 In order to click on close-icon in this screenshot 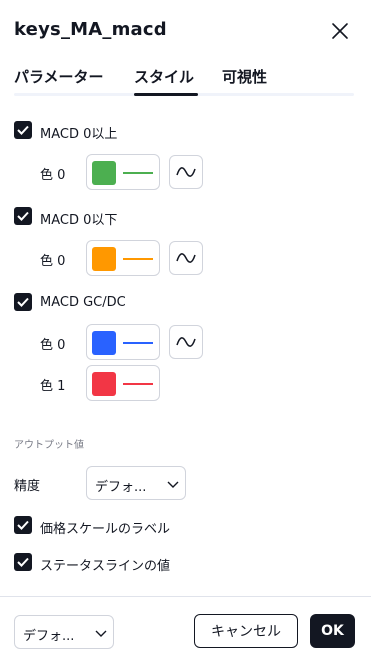, I will do `click(340, 31)`.